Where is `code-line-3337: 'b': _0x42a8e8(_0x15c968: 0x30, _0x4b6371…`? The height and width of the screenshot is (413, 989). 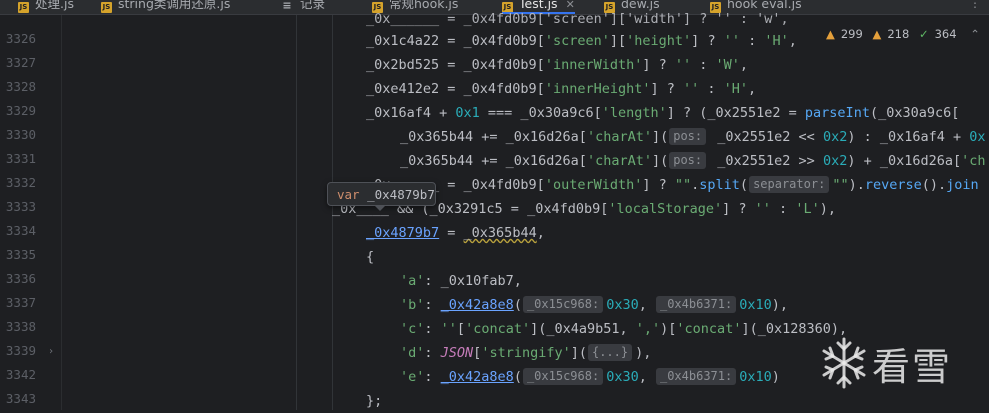
code-line-3337: 'b': _0x42a8e8(_0x15c968: 0x30, _0x4b6371… is located at coordinates (594, 304).